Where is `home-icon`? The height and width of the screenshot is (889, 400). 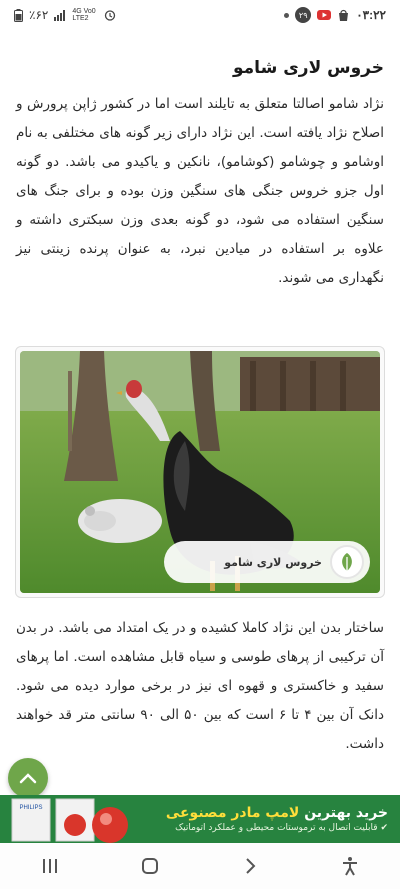 home-icon is located at coordinates (150, 866).